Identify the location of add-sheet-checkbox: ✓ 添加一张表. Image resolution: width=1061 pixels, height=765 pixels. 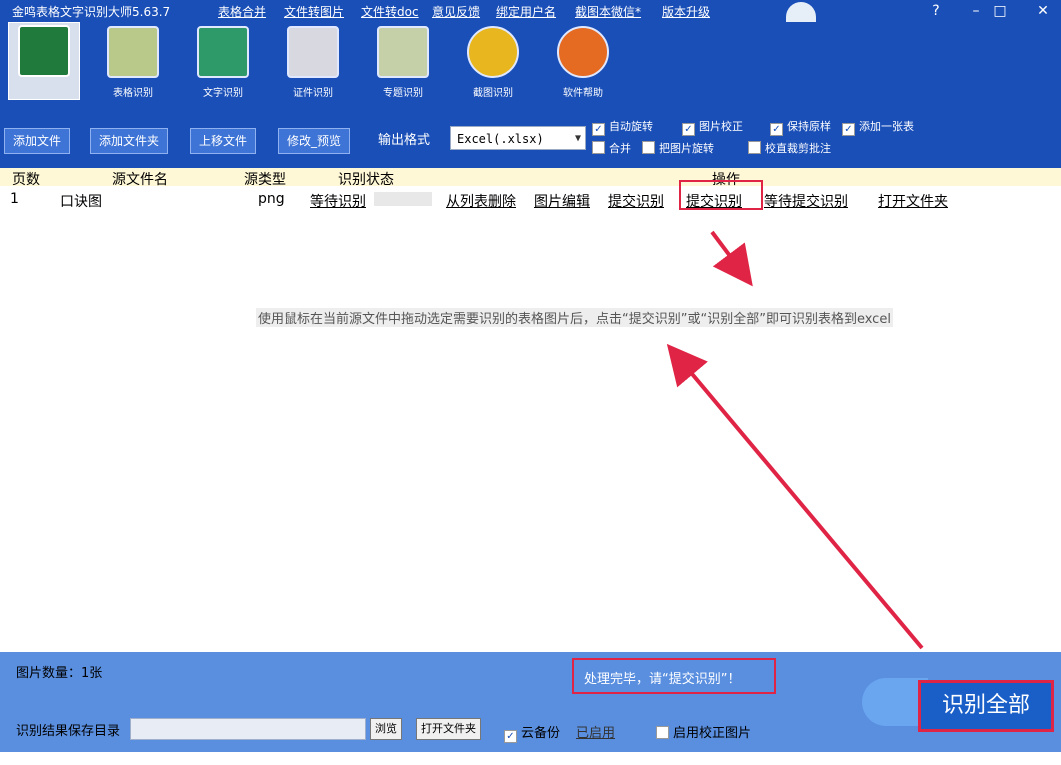
(878, 127).